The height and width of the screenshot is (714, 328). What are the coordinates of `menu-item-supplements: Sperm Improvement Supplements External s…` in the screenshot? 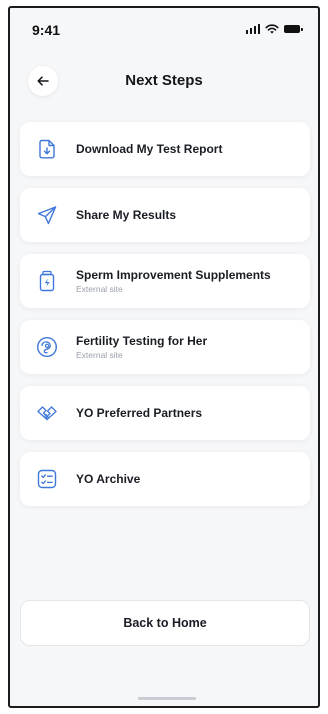 It's located at (165, 281).